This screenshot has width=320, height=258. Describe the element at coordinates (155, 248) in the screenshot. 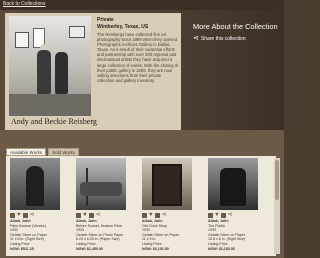

I see `work-price: NOW: $2,151.50` at that location.